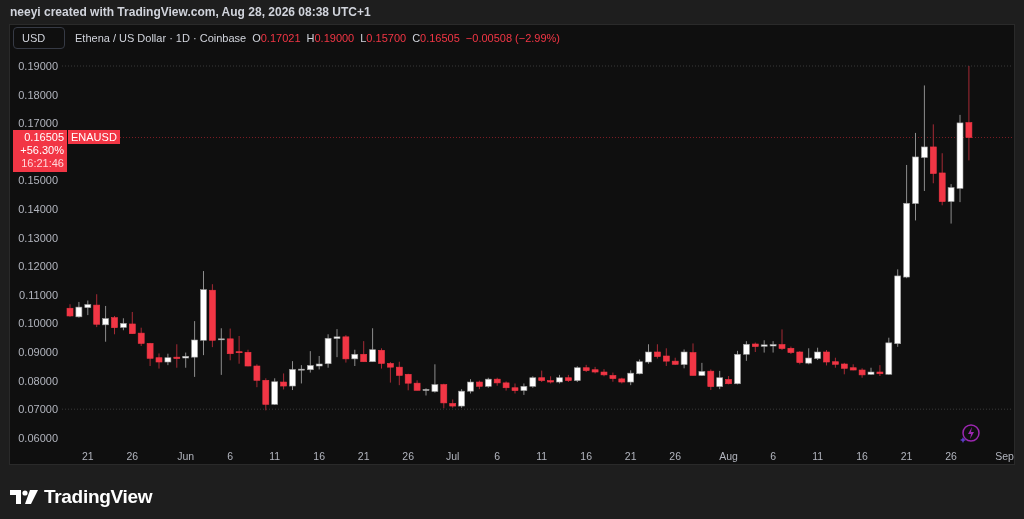 The image size is (1024, 519). What do you see at coordinates (38, 352) in the screenshot?
I see `price-axis-label: 0.09000` at bounding box center [38, 352].